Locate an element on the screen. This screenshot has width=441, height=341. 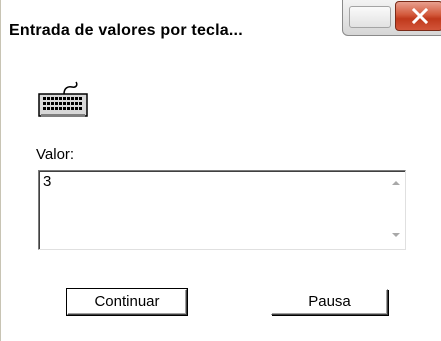
scroll-up-arrow-icon is located at coordinates (396, 183).